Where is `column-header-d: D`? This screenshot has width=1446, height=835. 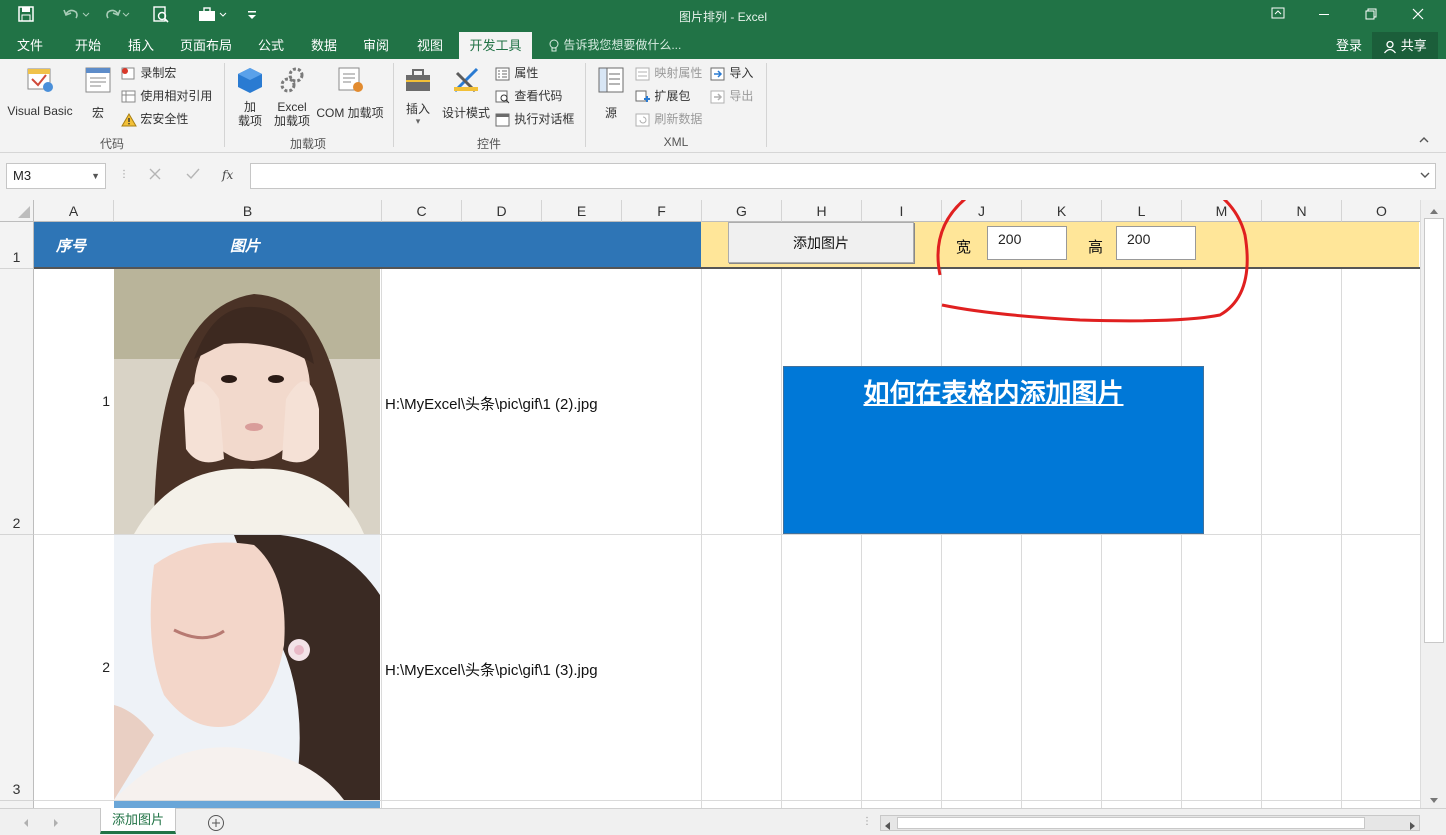
column-header-d: D is located at coordinates (502, 211).